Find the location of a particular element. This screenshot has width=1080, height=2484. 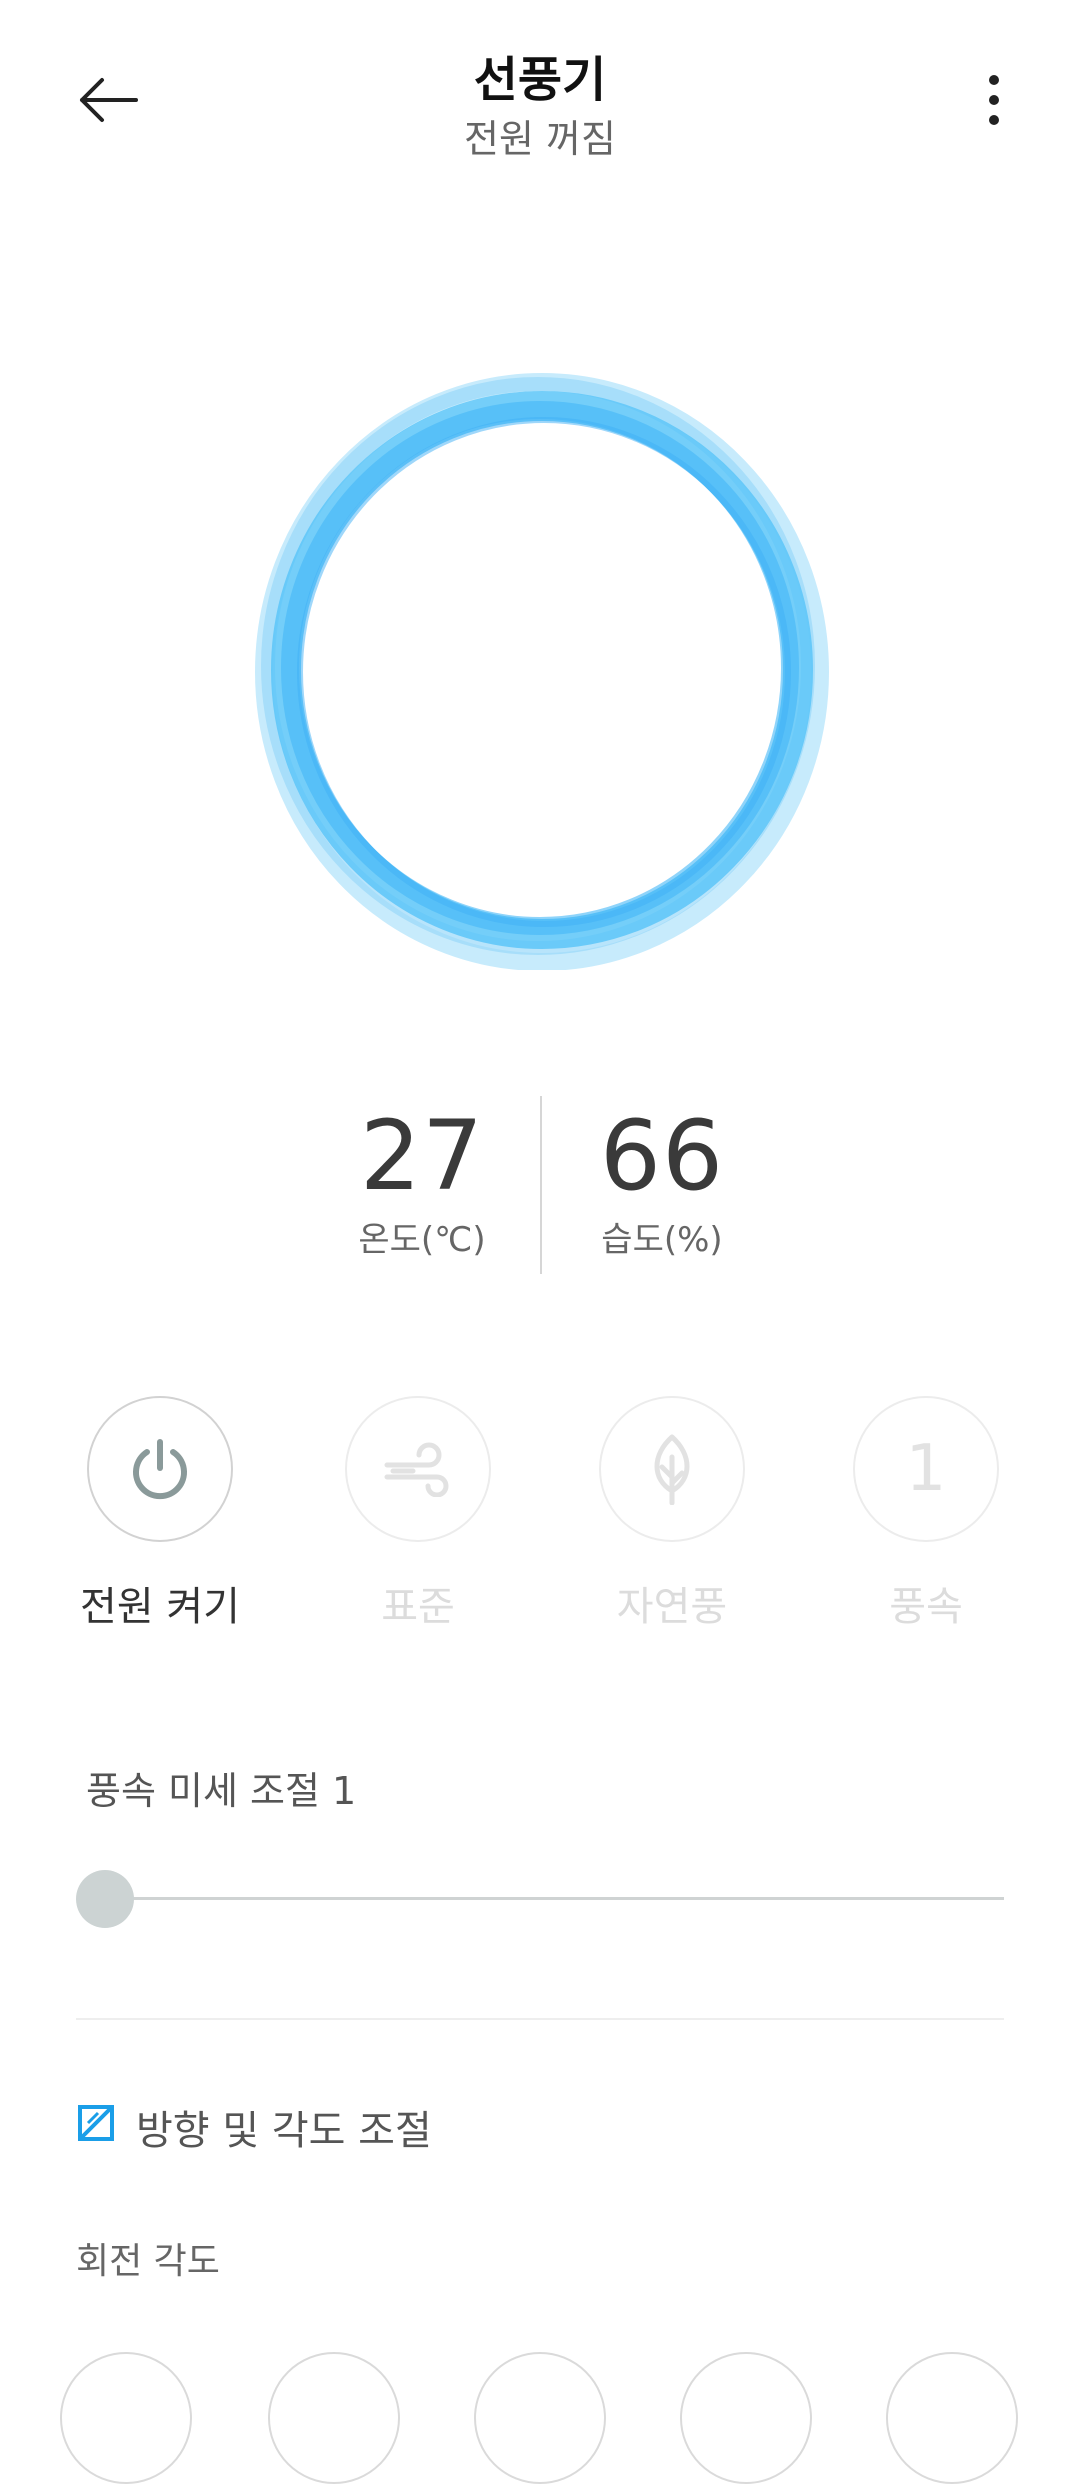

angle-adjust-icon is located at coordinates (96, 2123).